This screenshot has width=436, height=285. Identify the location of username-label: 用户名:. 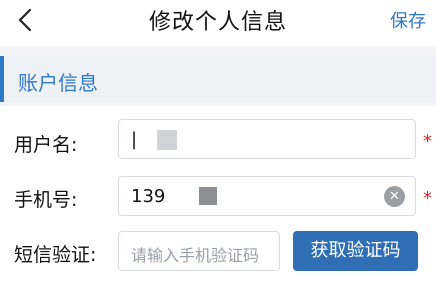
(46, 145).